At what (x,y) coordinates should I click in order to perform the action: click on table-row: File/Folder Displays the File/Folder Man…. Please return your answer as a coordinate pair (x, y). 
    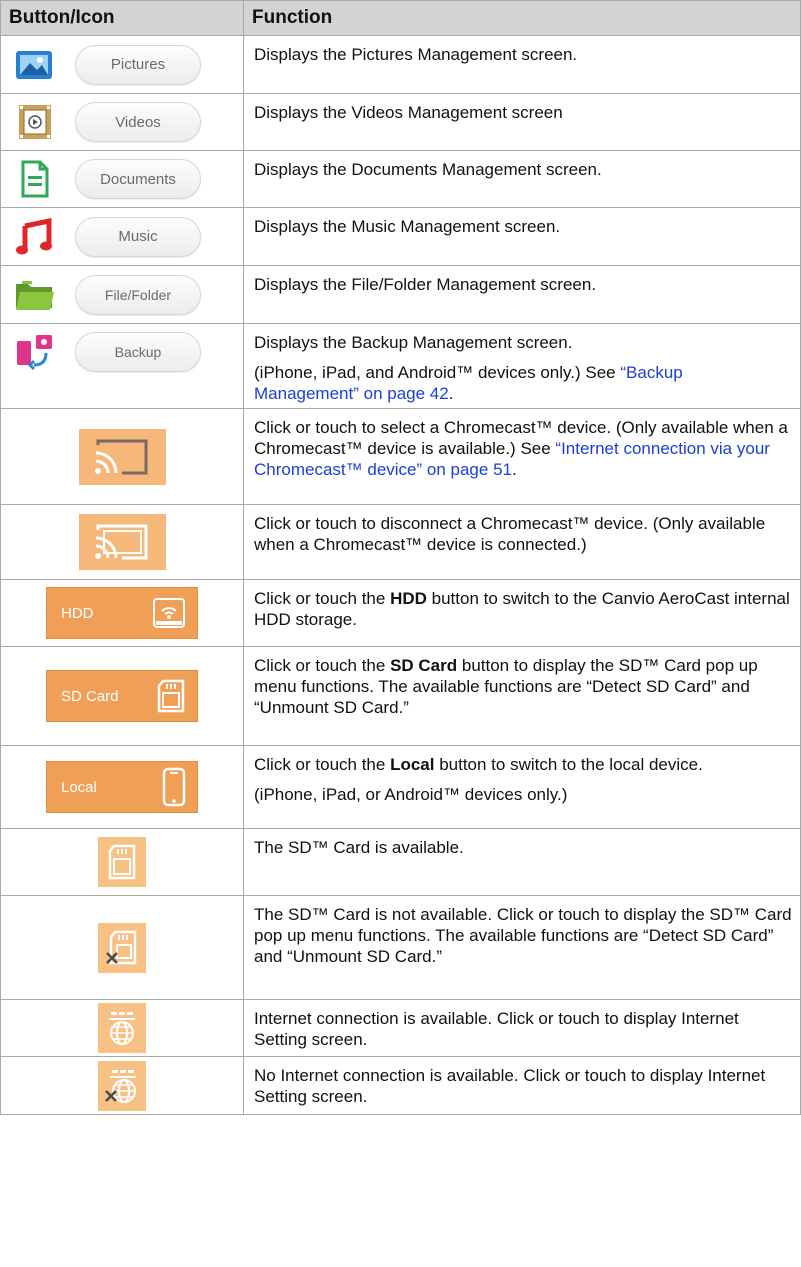
    Looking at the image, I should click on (400, 294).